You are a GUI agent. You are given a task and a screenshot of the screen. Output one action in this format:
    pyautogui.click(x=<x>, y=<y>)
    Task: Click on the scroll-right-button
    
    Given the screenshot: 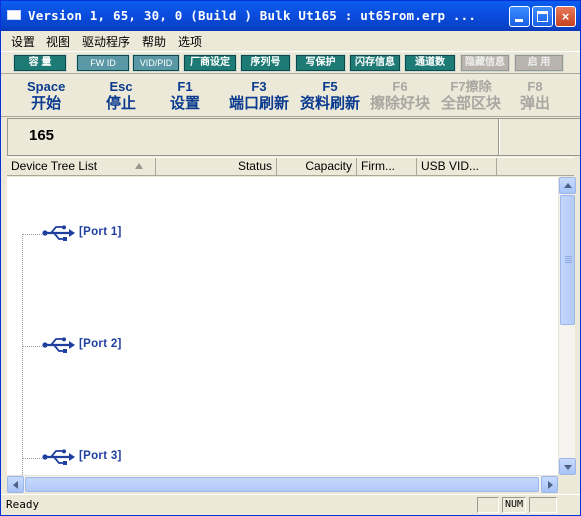 What is the action you would take?
    pyautogui.click(x=549, y=484)
    